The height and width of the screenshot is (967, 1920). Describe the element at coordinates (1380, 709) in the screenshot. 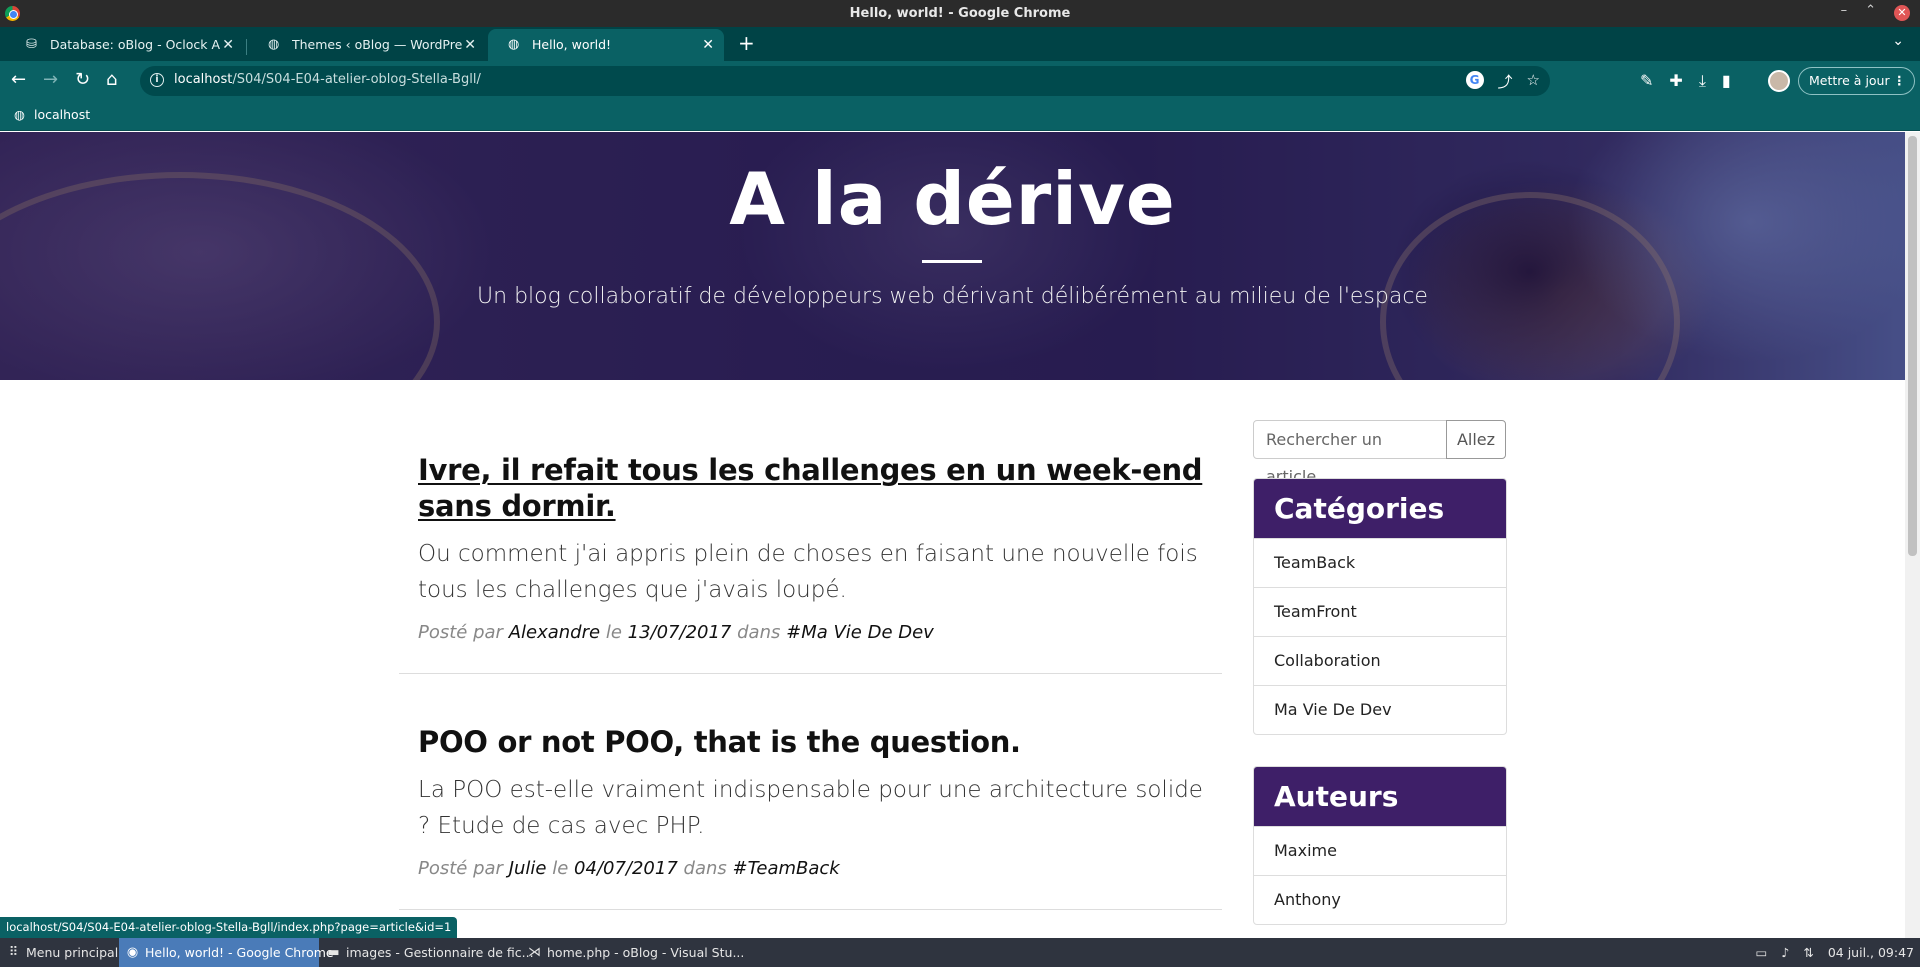

I see `category-item: Ma Vie De Dev` at that location.